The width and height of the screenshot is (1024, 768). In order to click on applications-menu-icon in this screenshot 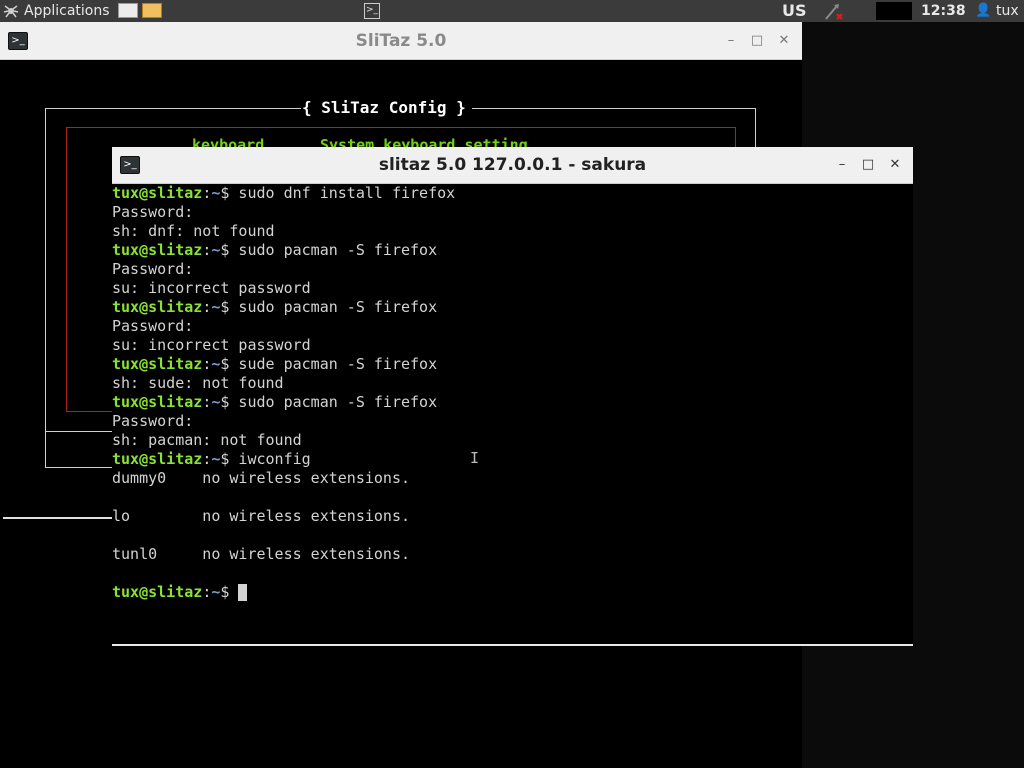, I will do `click(11, 11)`.